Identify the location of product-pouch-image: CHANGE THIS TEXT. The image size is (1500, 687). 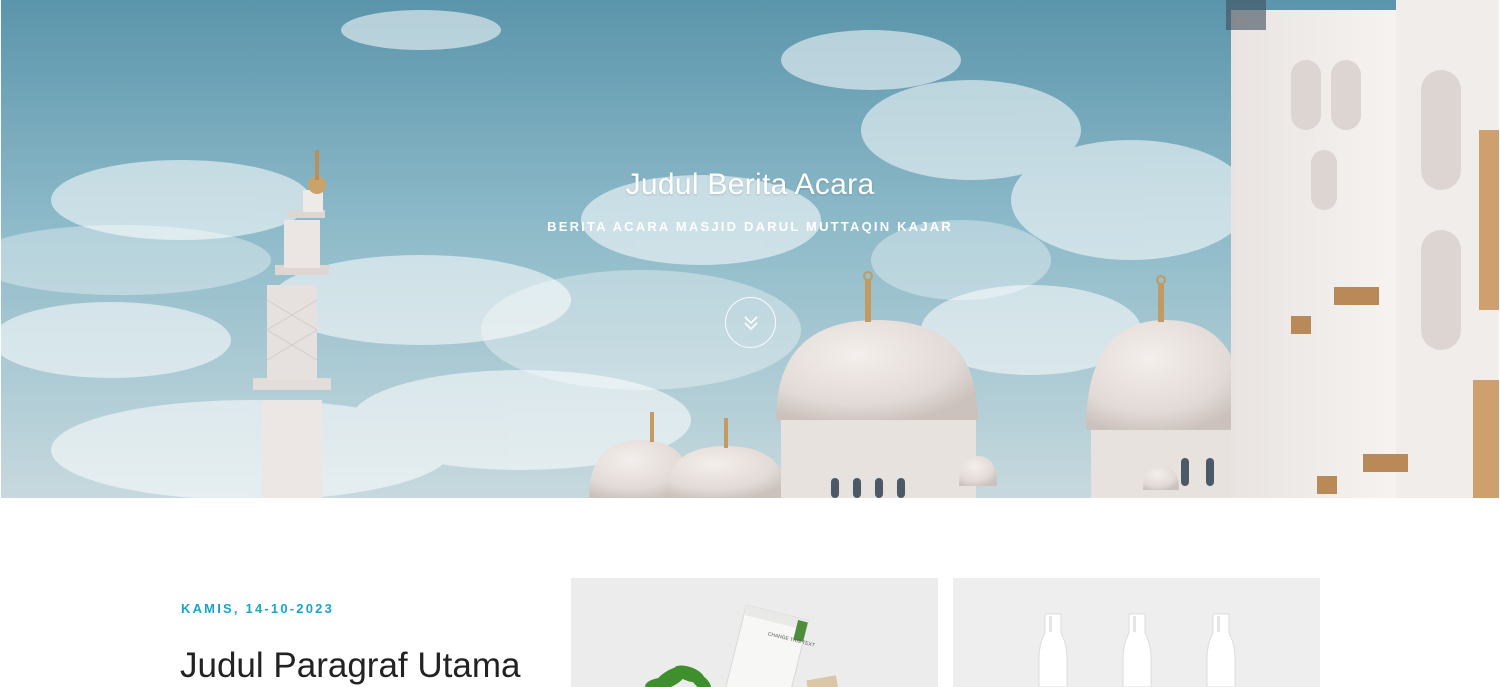
(754, 632).